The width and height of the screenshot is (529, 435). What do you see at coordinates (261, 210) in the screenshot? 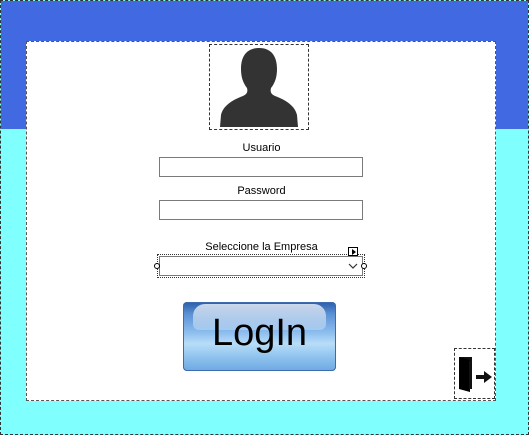
I see `password-input` at bounding box center [261, 210].